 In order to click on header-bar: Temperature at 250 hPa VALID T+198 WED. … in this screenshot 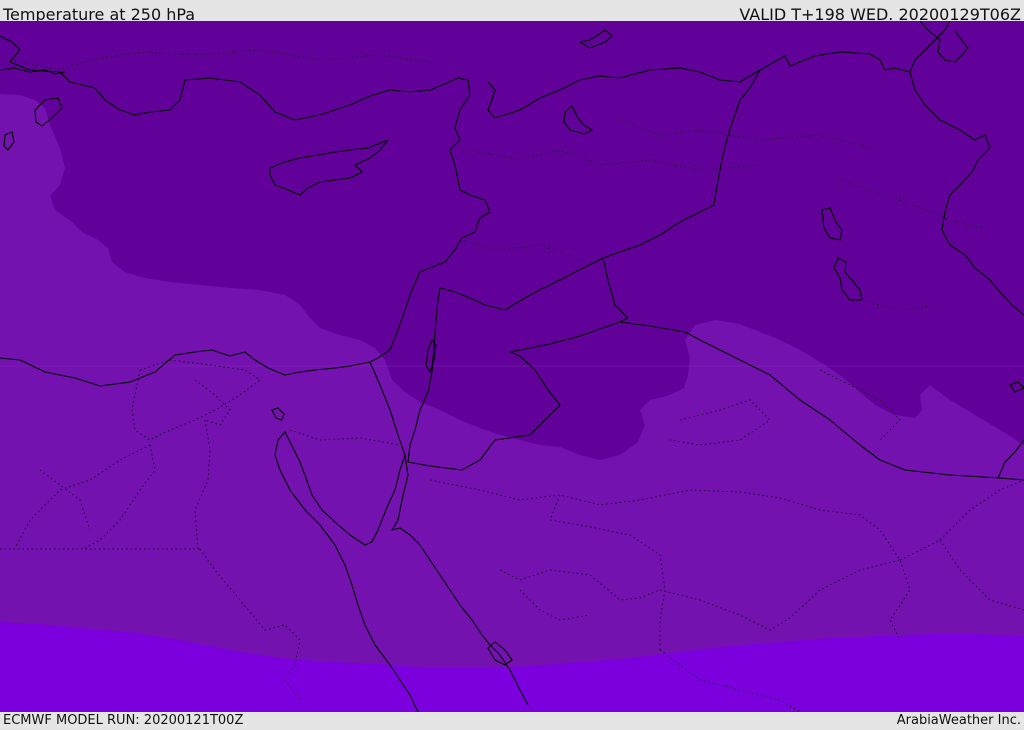, I will do `click(512, 10)`.